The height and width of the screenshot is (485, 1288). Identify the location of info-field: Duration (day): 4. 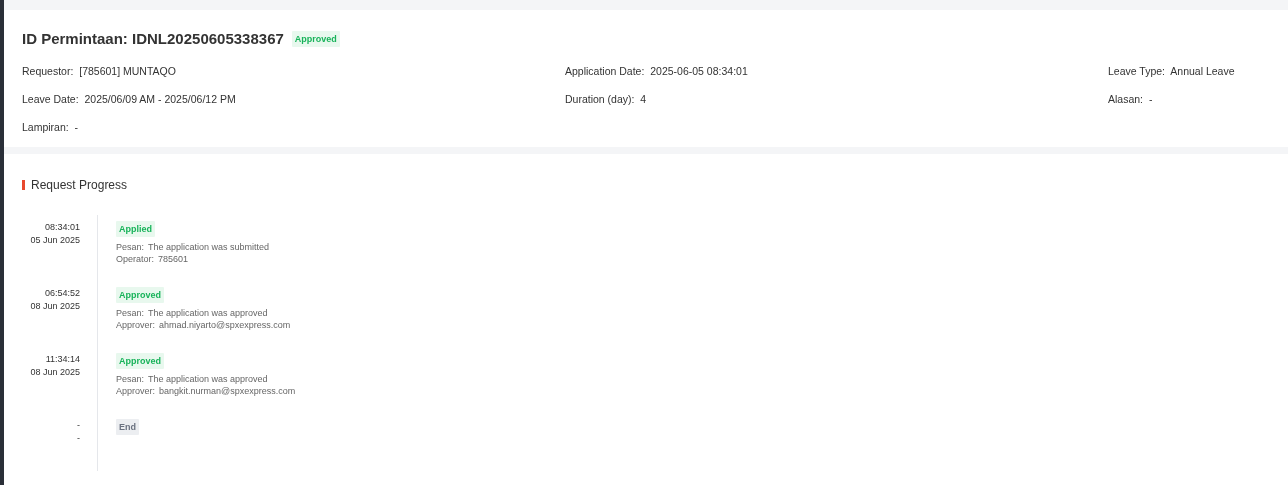
(606, 98).